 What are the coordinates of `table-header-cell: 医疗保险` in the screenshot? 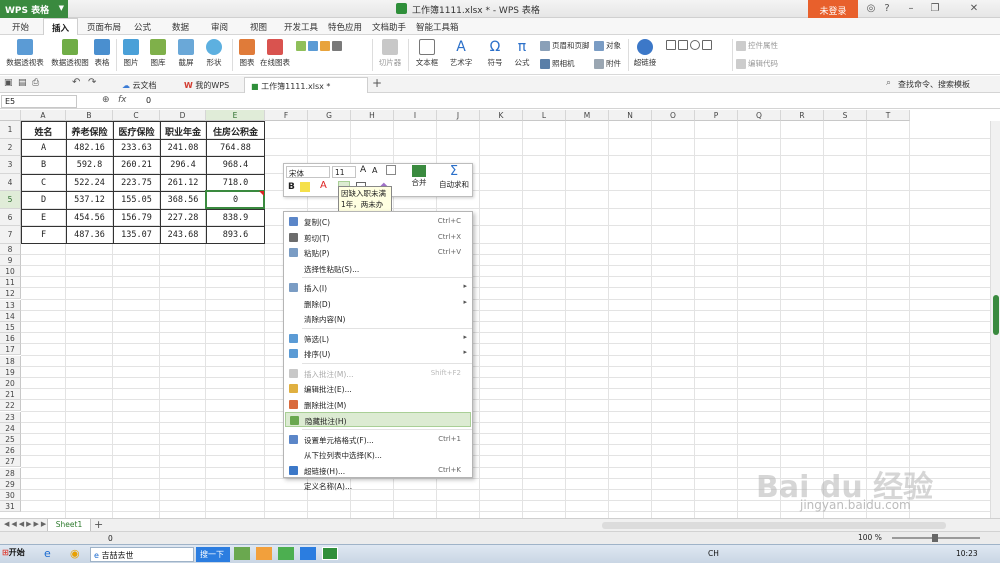 It's located at (136, 131).